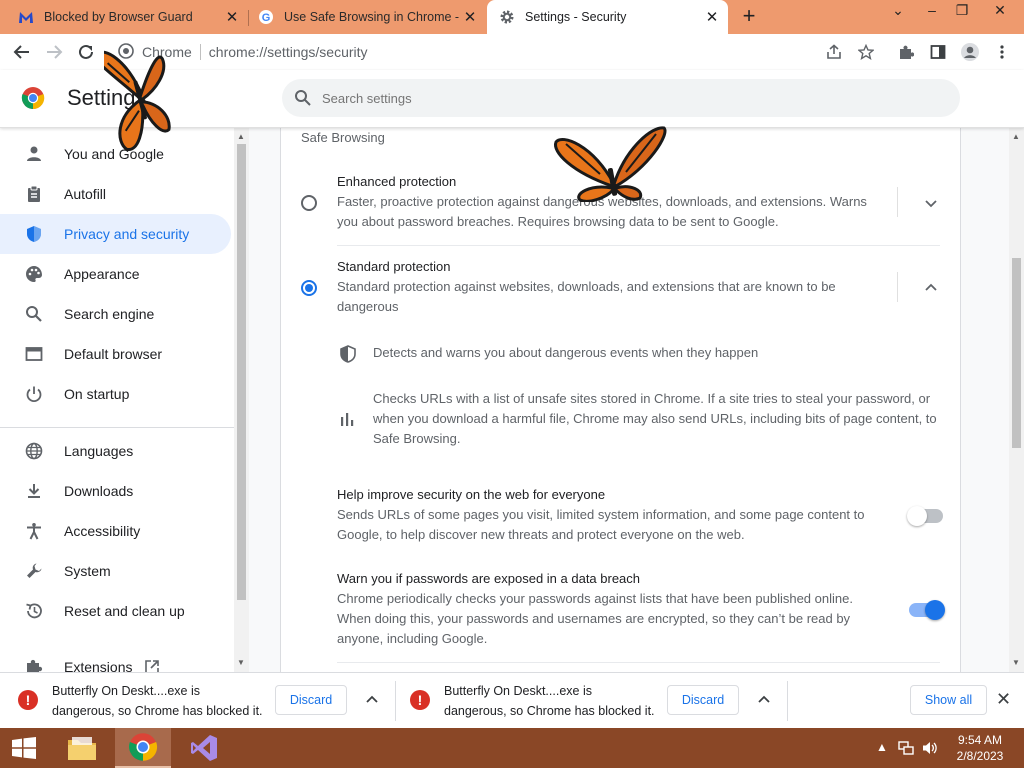 This screenshot has height=768, width=1024. What do you see at coordinates (970, 52) in the screenshot?
I see `profile-avatar` at bounding box center [970, 52].